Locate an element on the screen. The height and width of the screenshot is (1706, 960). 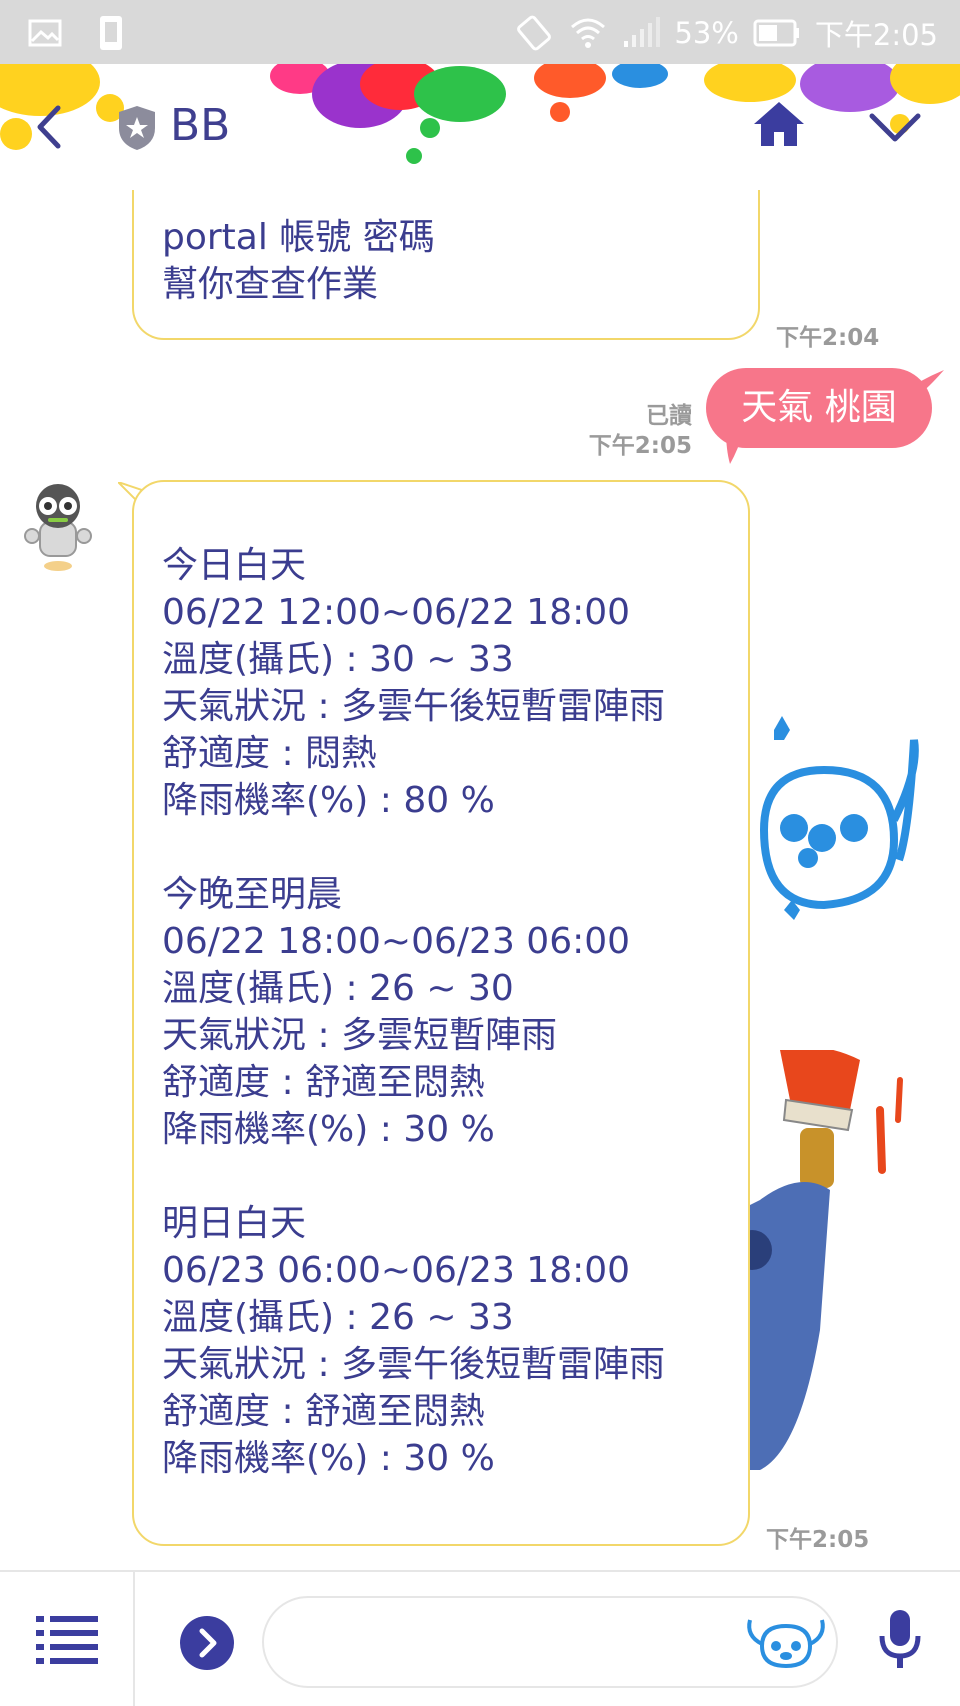
wifi-icon is located at coordinates (588, 33).